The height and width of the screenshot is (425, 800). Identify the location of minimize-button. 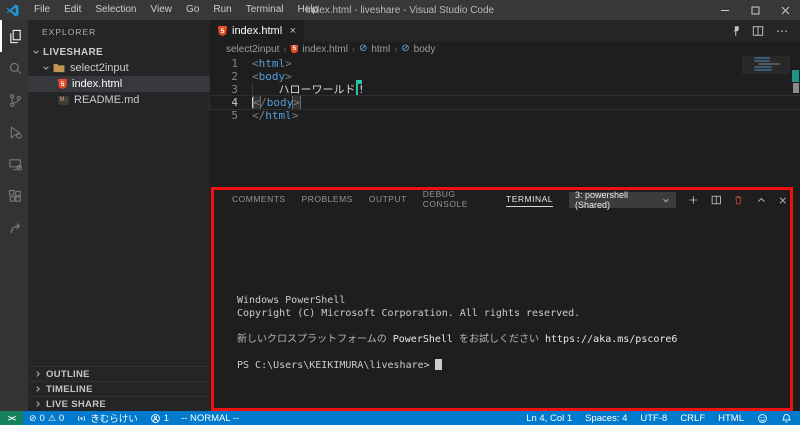
(725, 10).